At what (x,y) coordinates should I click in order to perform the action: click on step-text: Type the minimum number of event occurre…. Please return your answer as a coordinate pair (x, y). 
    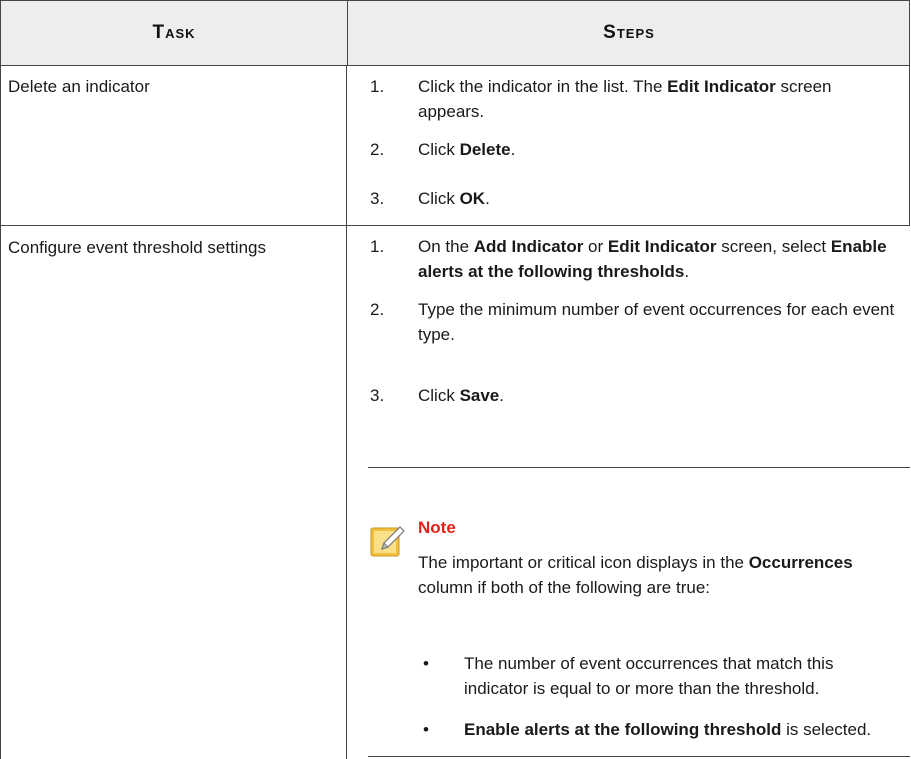
    Looking at the image, I should click on (656, 322).